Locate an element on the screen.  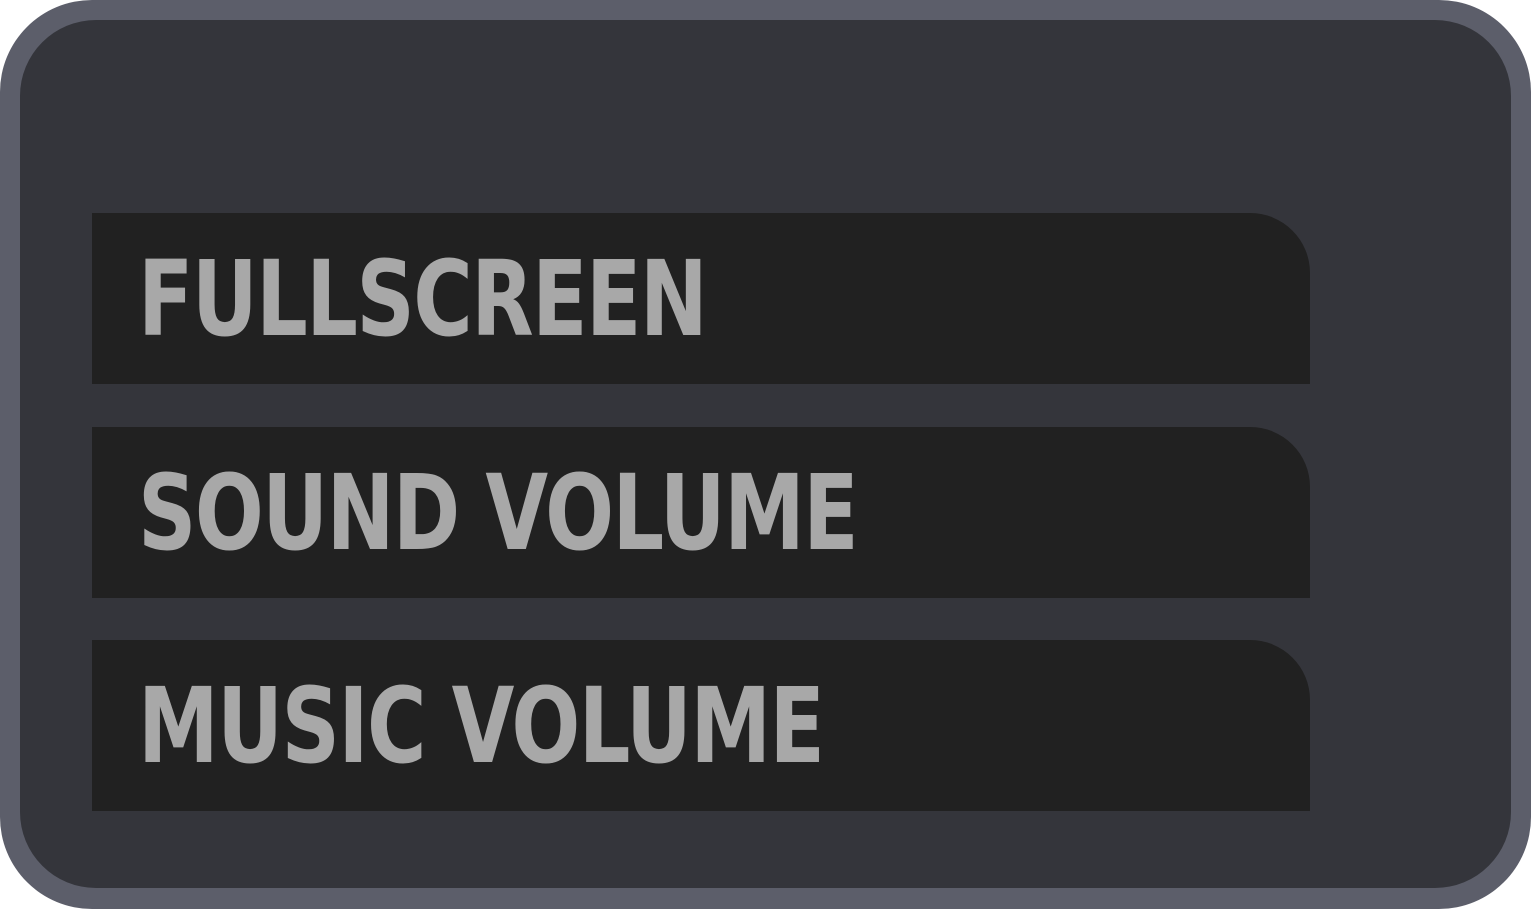
music-volume-label: MUSIC VOLUME is located at coordinates (481, 725).